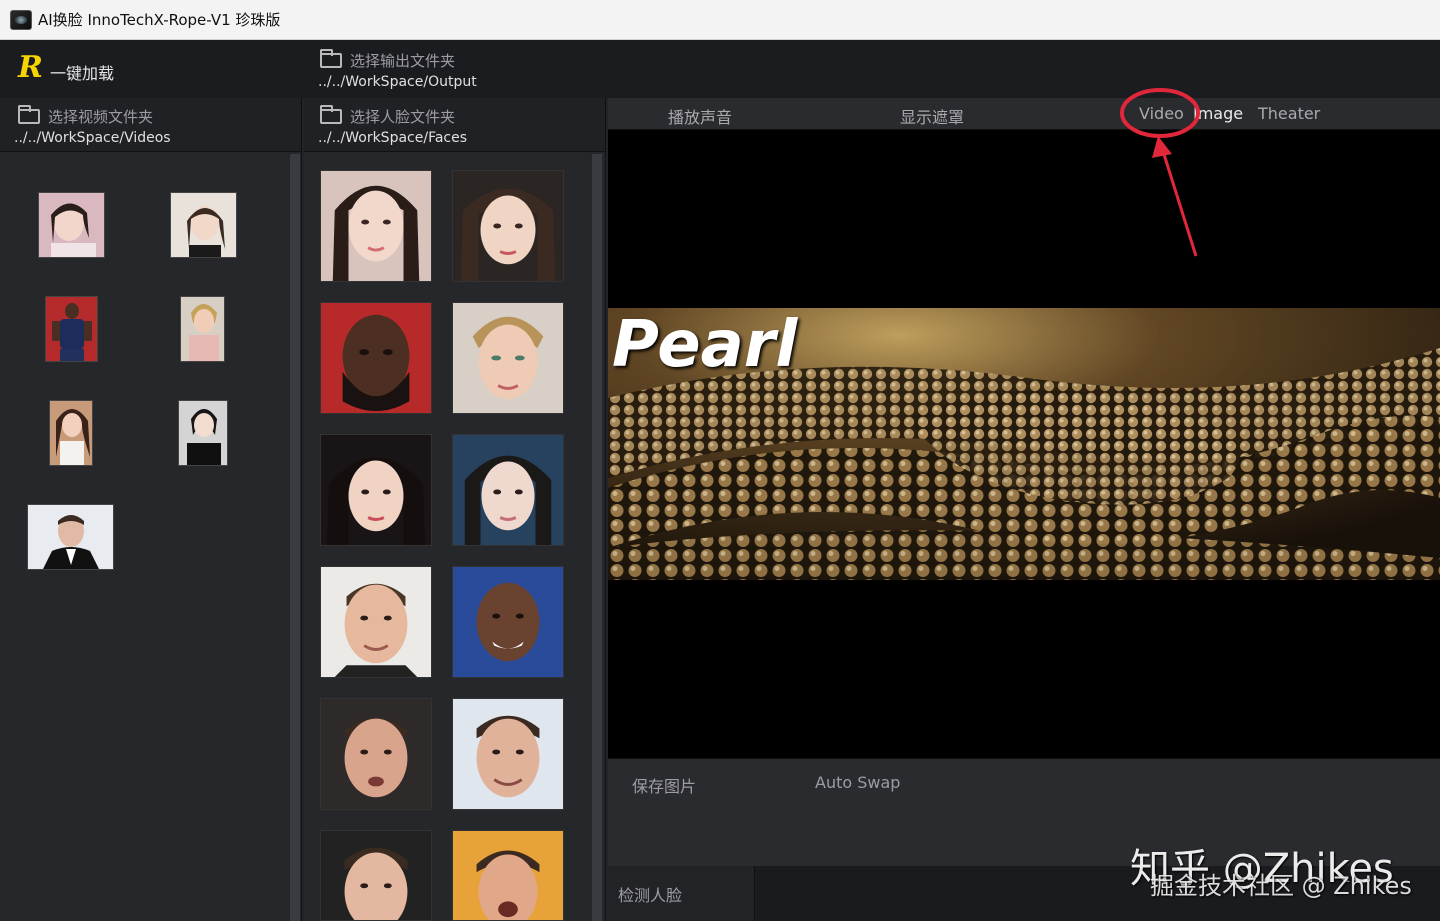  What do you see at coordinates (159, 20) in the screenshot?
I see `window-title: AI换脸 InnoTechX-Rope-V1 珍珠版` at bounding box center [159, 20].